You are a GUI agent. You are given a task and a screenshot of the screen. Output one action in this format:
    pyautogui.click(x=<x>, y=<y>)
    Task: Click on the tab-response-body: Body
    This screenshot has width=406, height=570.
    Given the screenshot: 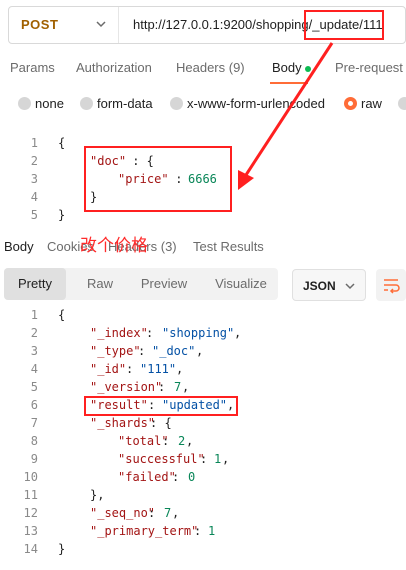 What is the action you would take?
    pyautogui.click(x=19, y=246)
    